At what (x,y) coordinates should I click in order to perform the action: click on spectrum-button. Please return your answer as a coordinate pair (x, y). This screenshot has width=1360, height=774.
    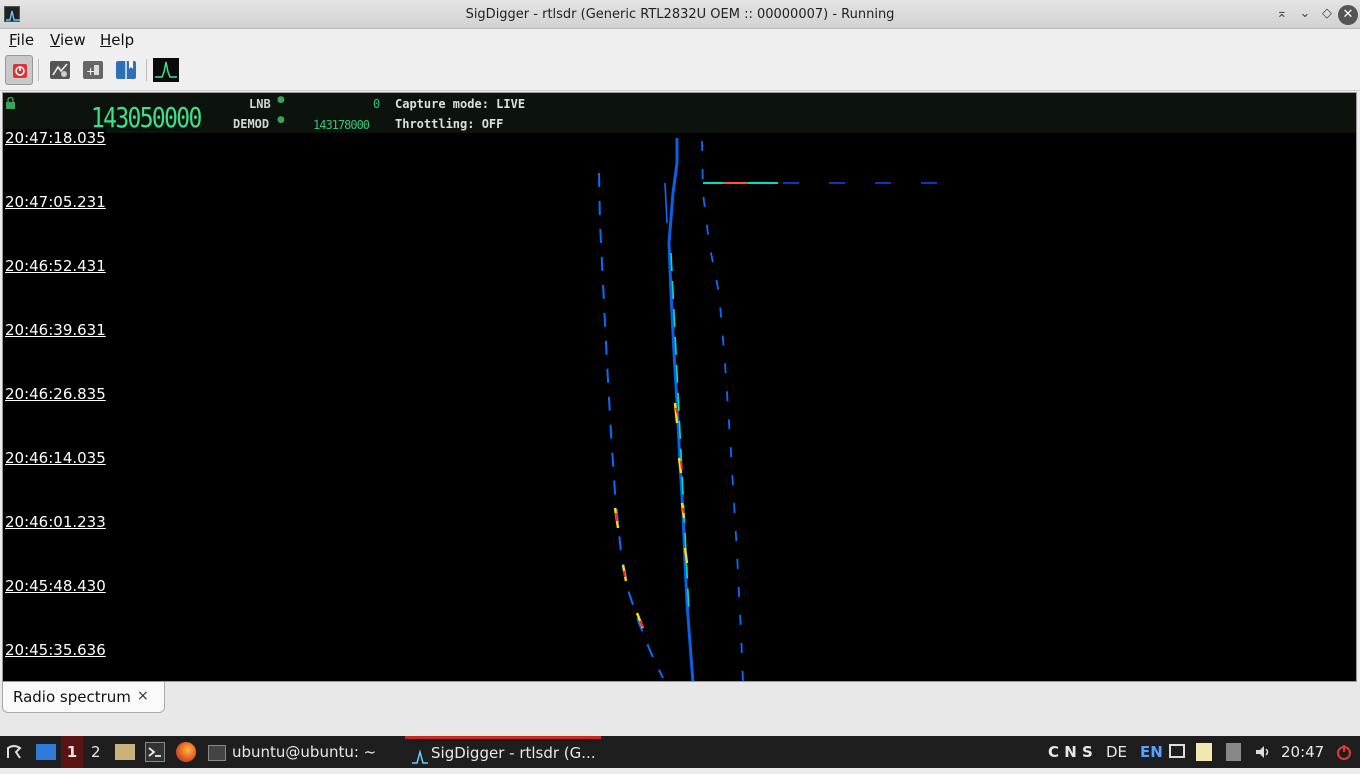
    Looking at the image, I should click on (166, 70).